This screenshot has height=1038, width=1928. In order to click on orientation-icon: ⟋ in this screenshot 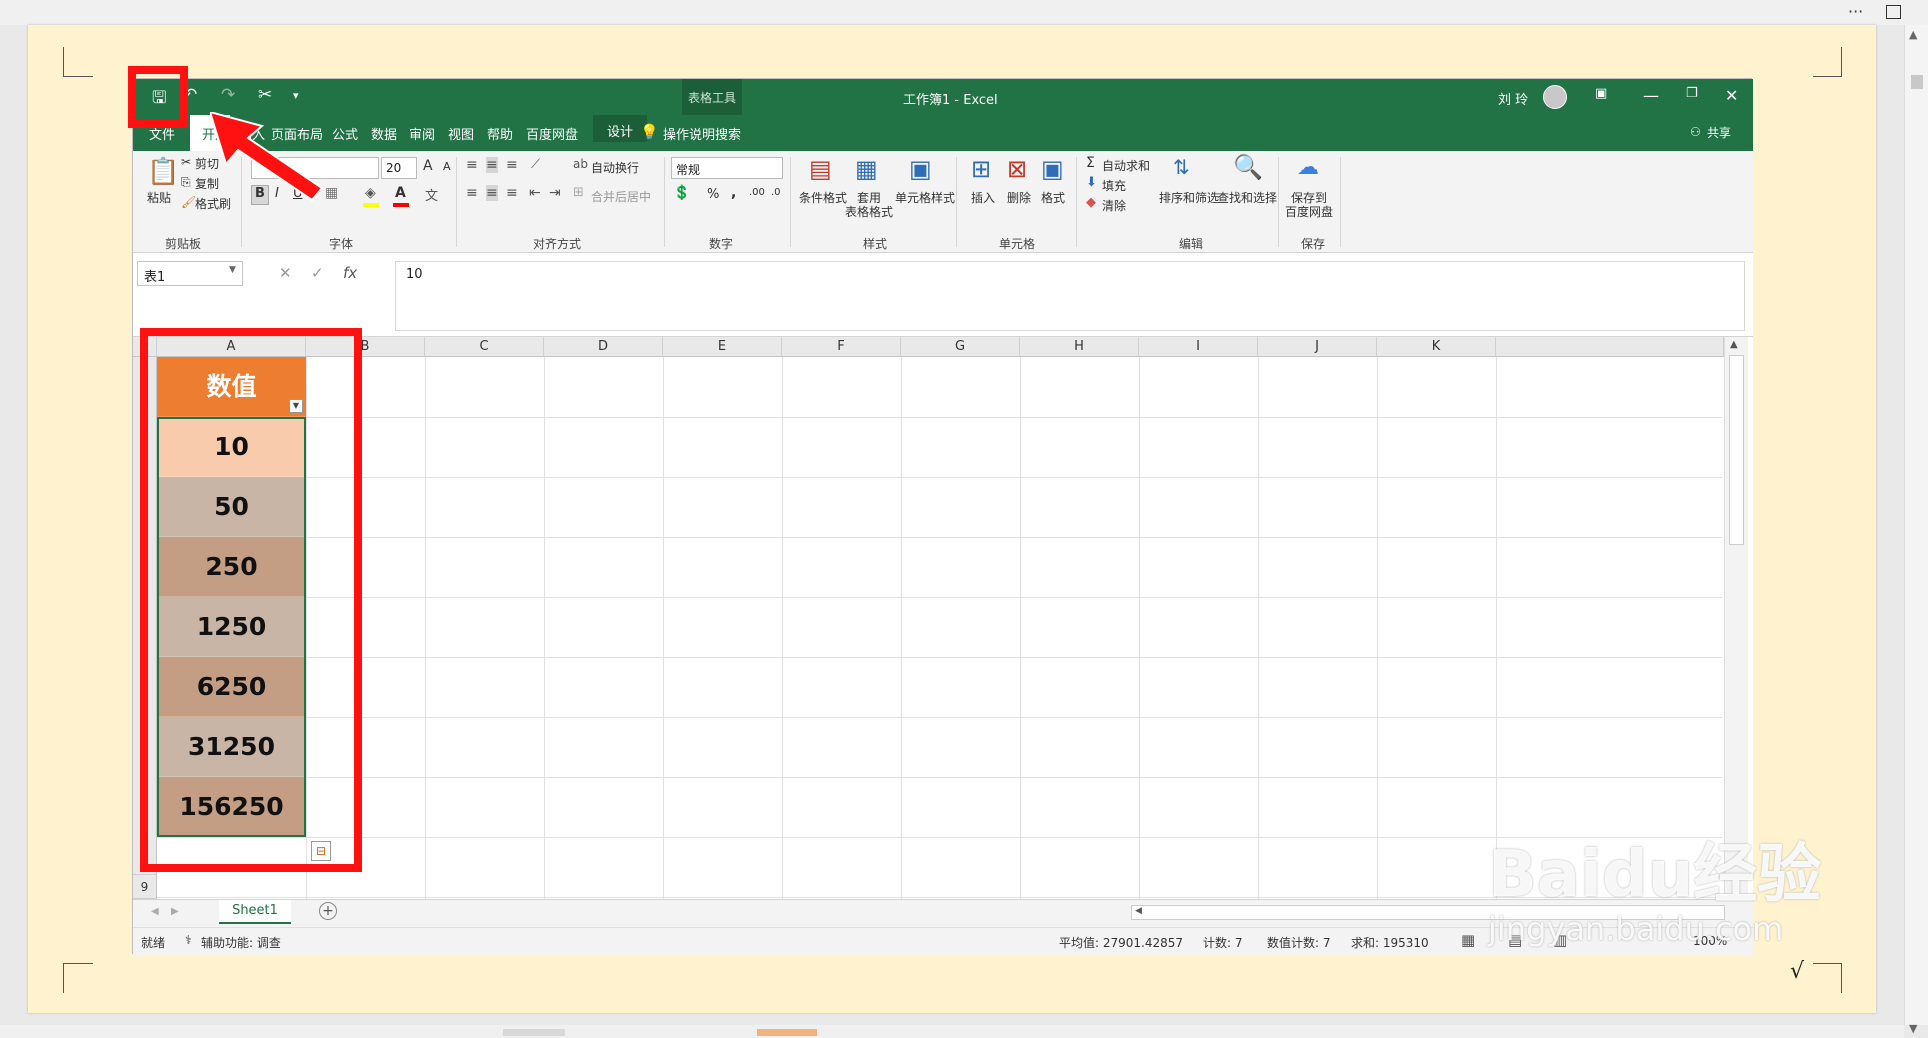, I will do `click(535, 164)`.